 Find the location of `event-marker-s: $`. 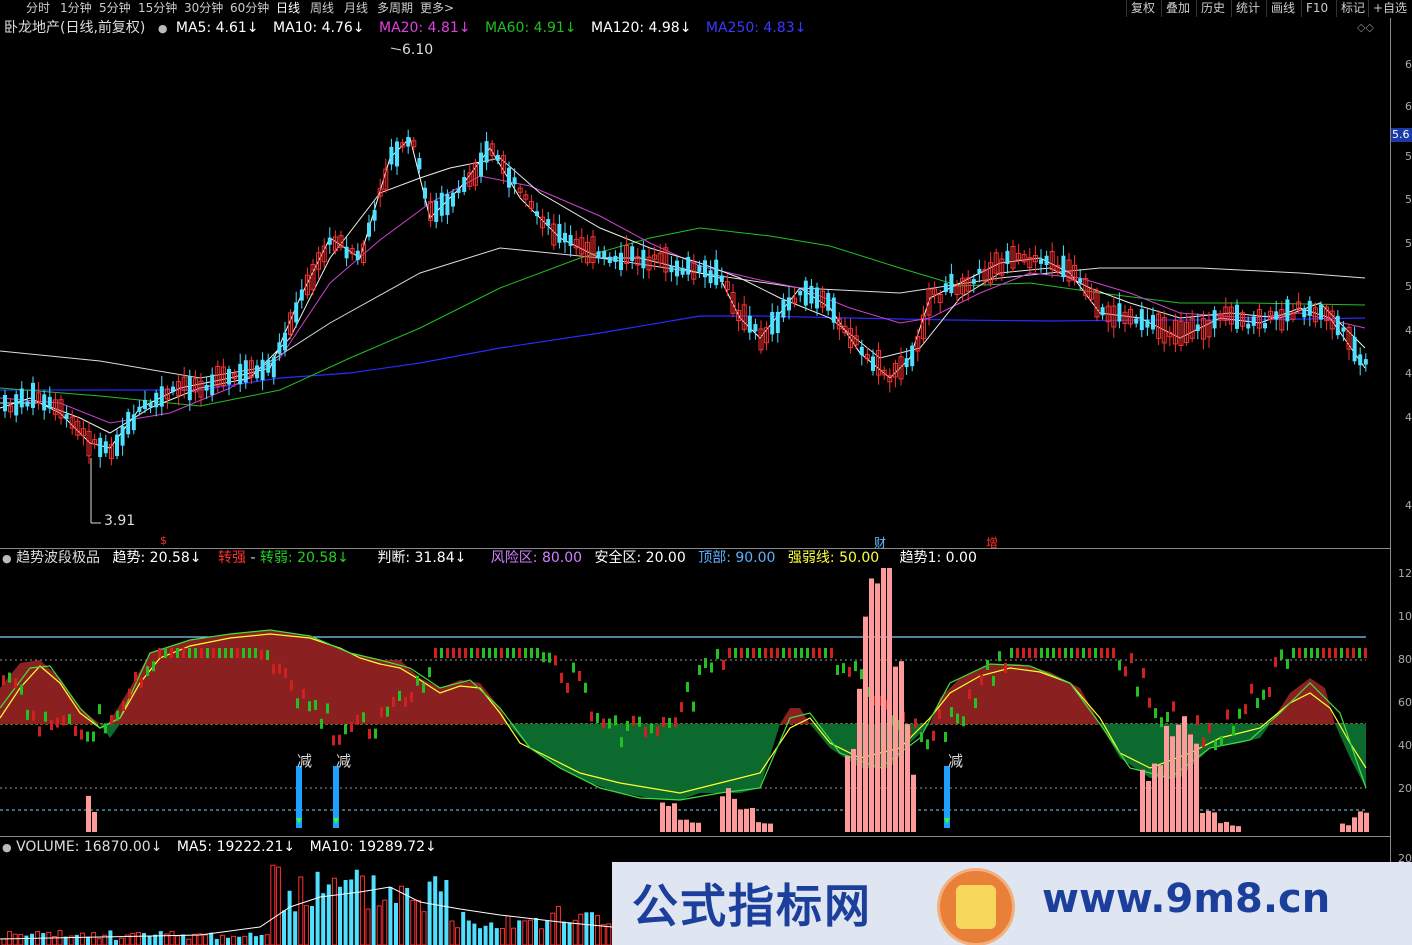

event-marker-s: $ is located at coordinates (163, 540).